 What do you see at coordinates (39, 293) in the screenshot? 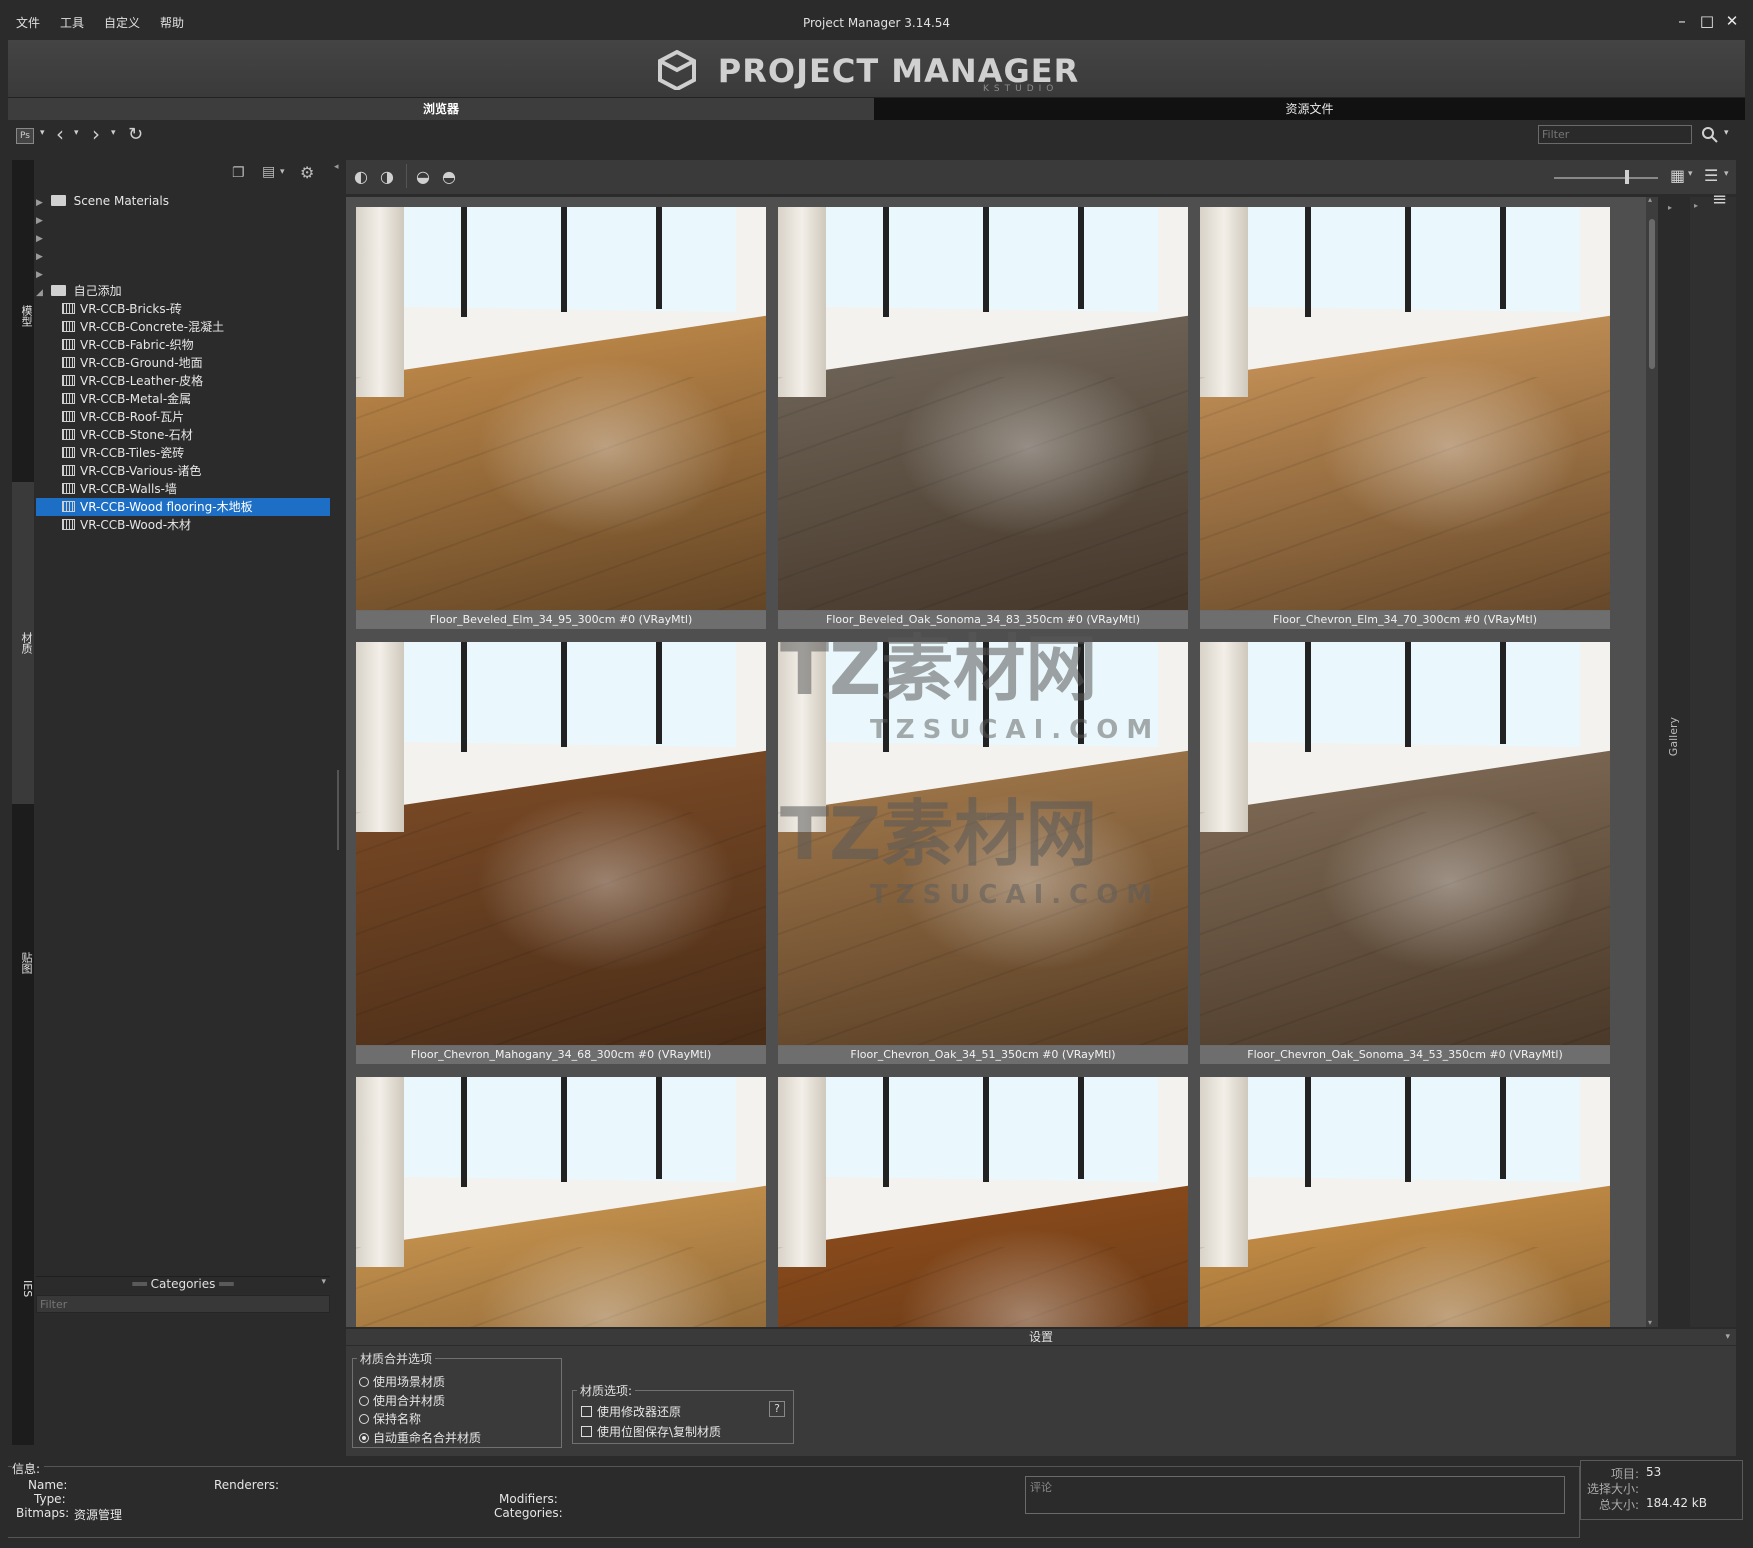
I see `chevron-down-icon: ◢` at bounding box center [39, 293].